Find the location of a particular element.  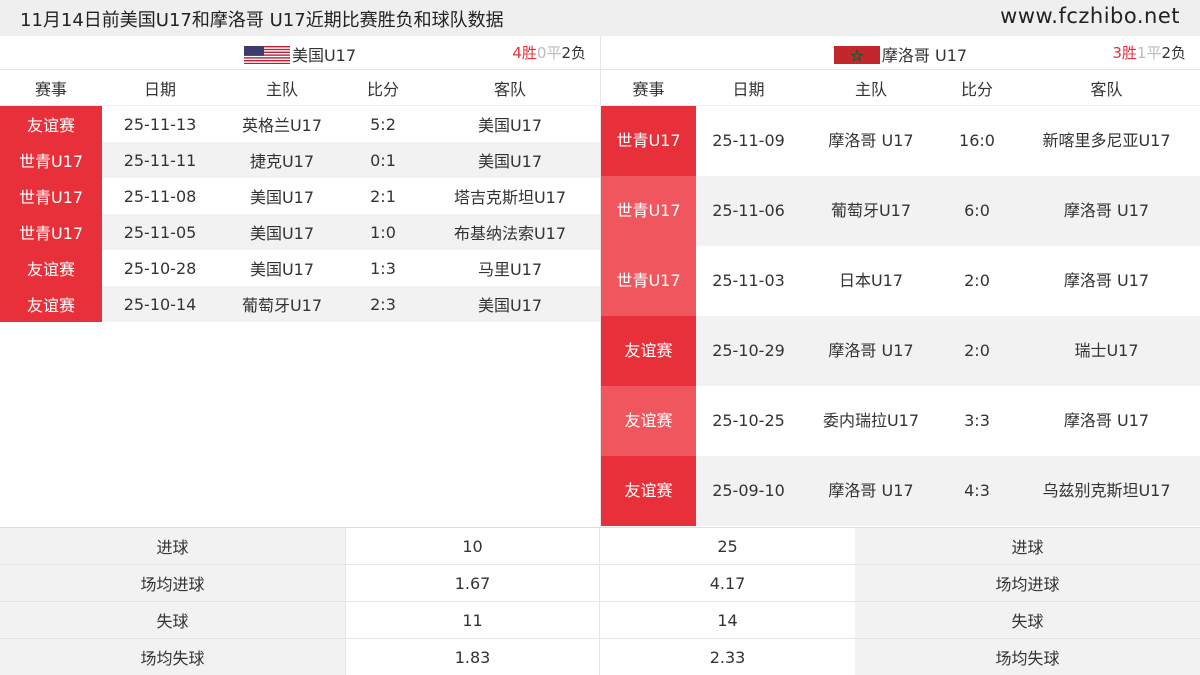

left-record: 4胜0平2负 is located at coordinates (549, 52).